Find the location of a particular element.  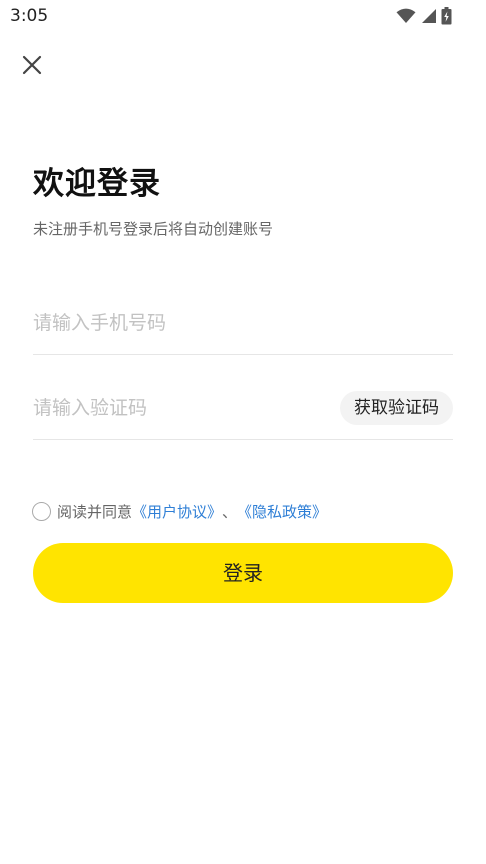

user-agreement-link: 《用户协议》 is located at coordinates (177, 511).